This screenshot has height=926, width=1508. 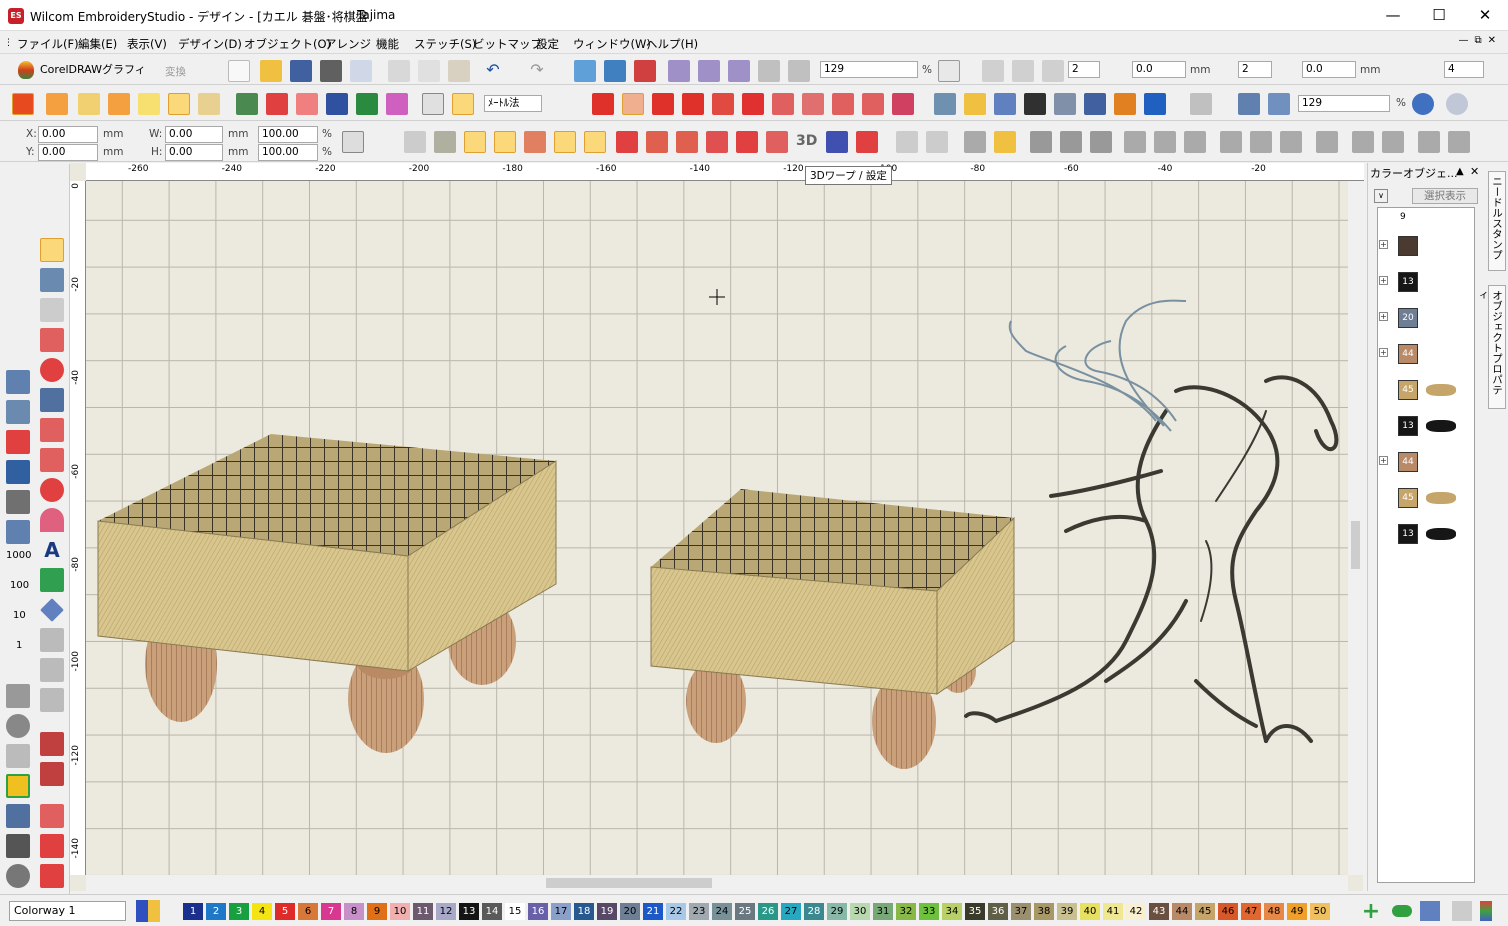 What do you see at coordinates (717, 883) in the screenshot?
I see `horizontal-scrollbar` at bounding box center [717, 883].